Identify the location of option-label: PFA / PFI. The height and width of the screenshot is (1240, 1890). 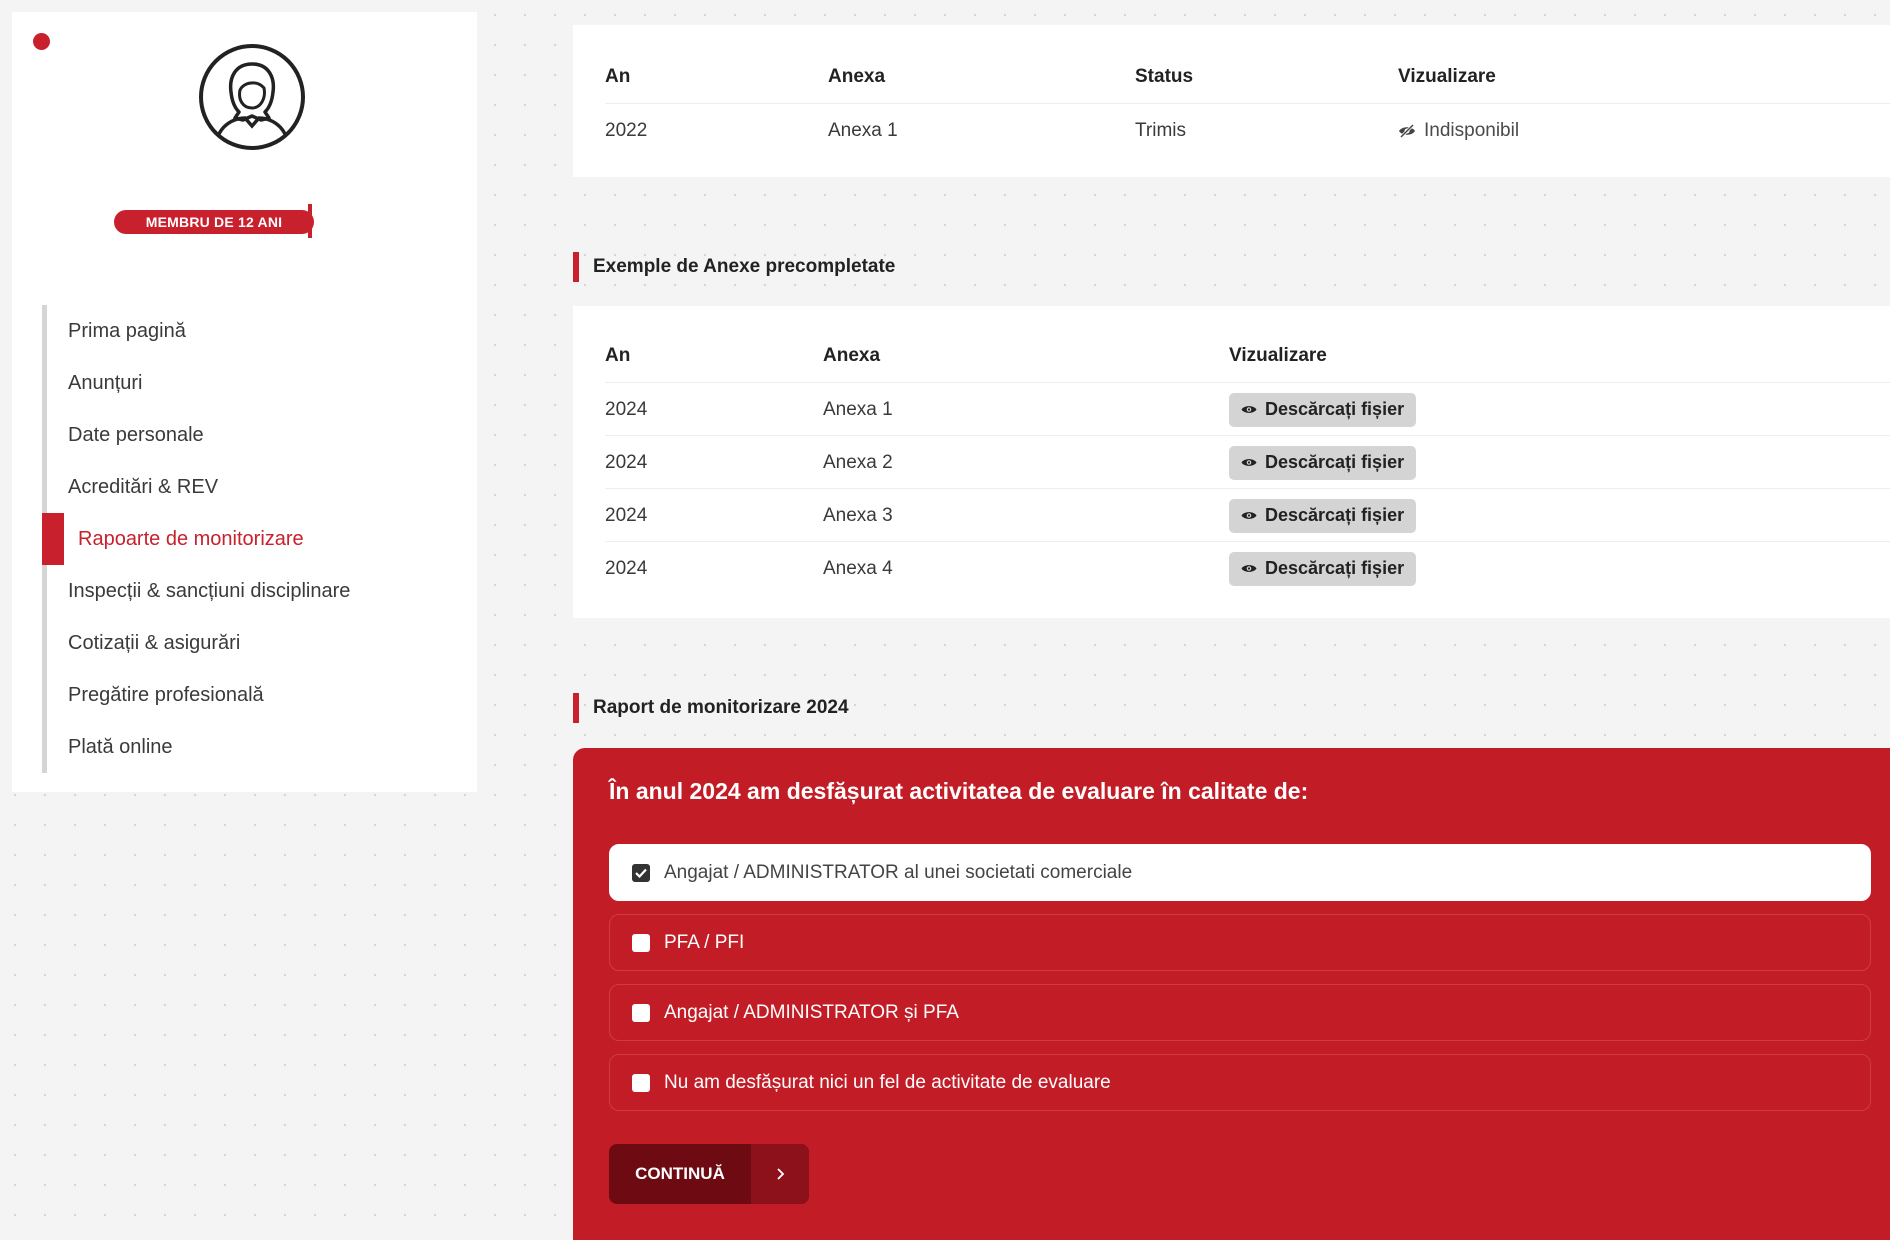
(704, 942).